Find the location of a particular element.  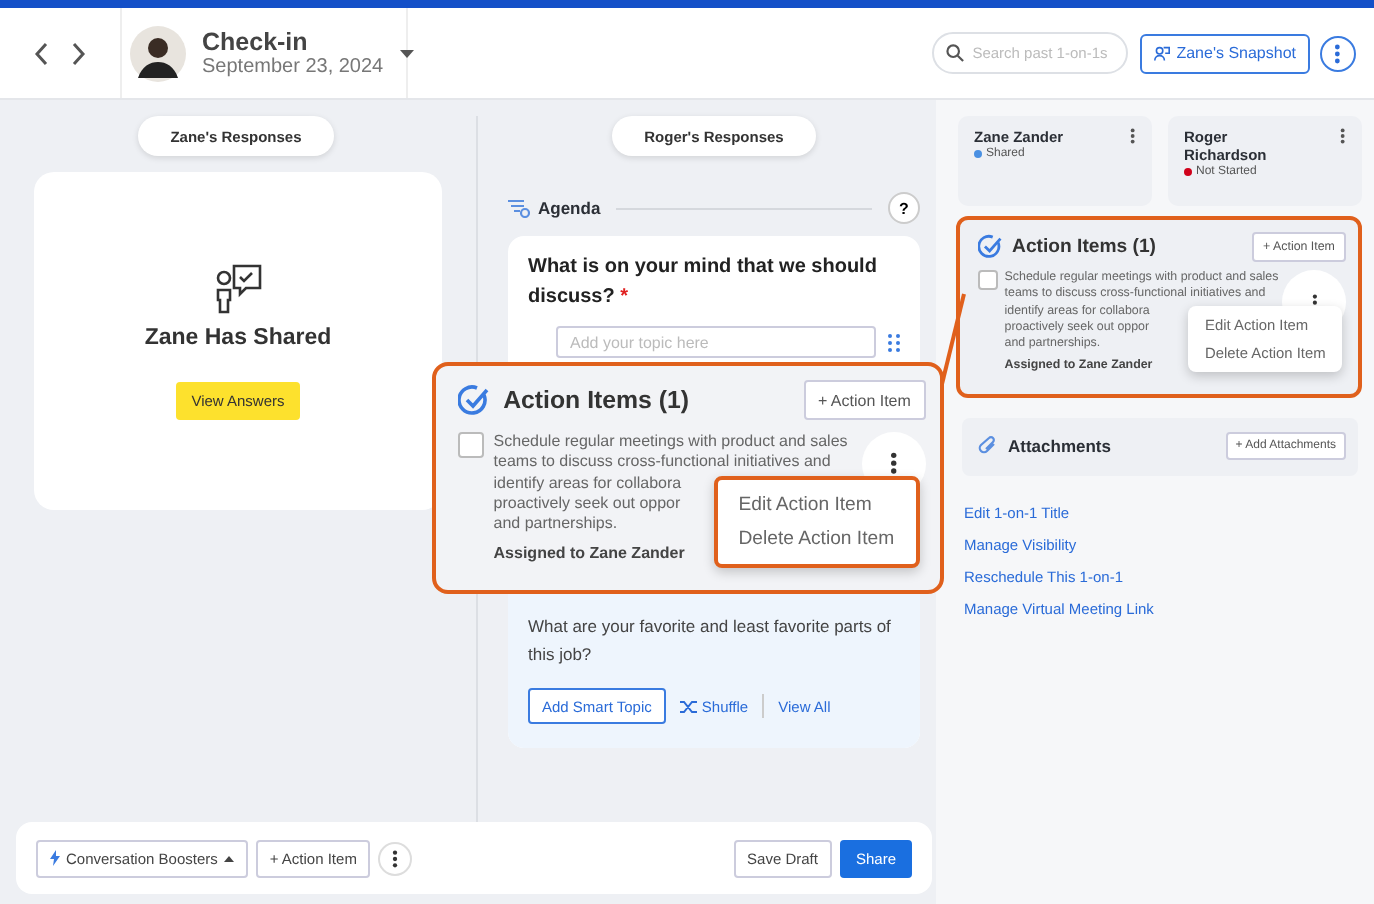

assignee-text: Assigned to Zane Zander is located at coordinates (589, 554).